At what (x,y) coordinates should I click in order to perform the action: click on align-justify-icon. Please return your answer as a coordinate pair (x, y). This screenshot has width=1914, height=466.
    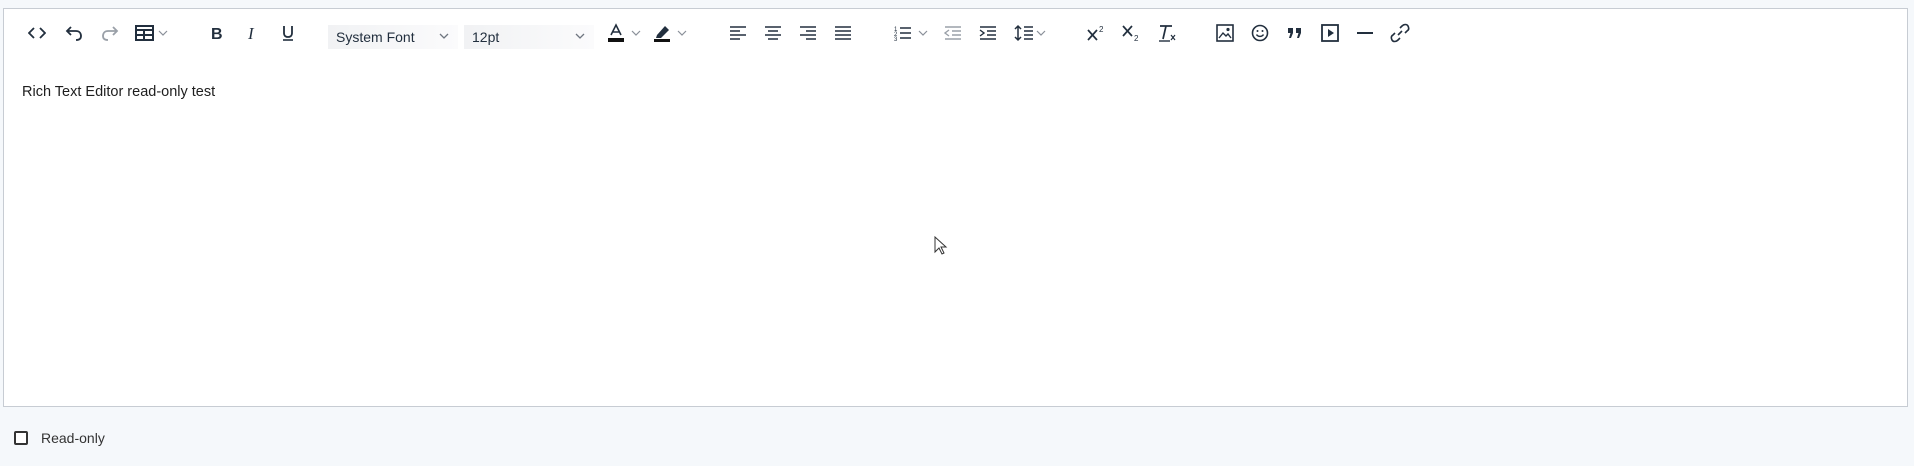
    Looking at the image, I should click on (843, 33).